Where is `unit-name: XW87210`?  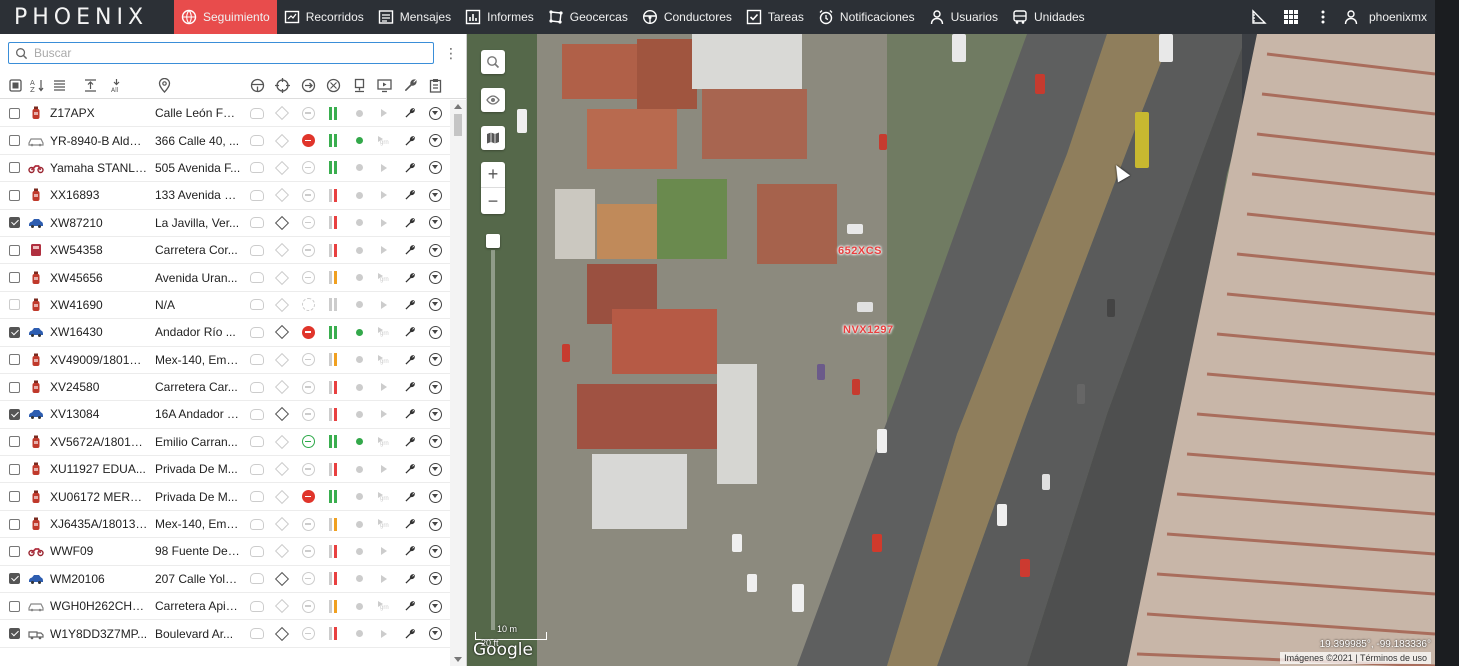
unit-name: XW87210 is located at coordinates (99, 223).